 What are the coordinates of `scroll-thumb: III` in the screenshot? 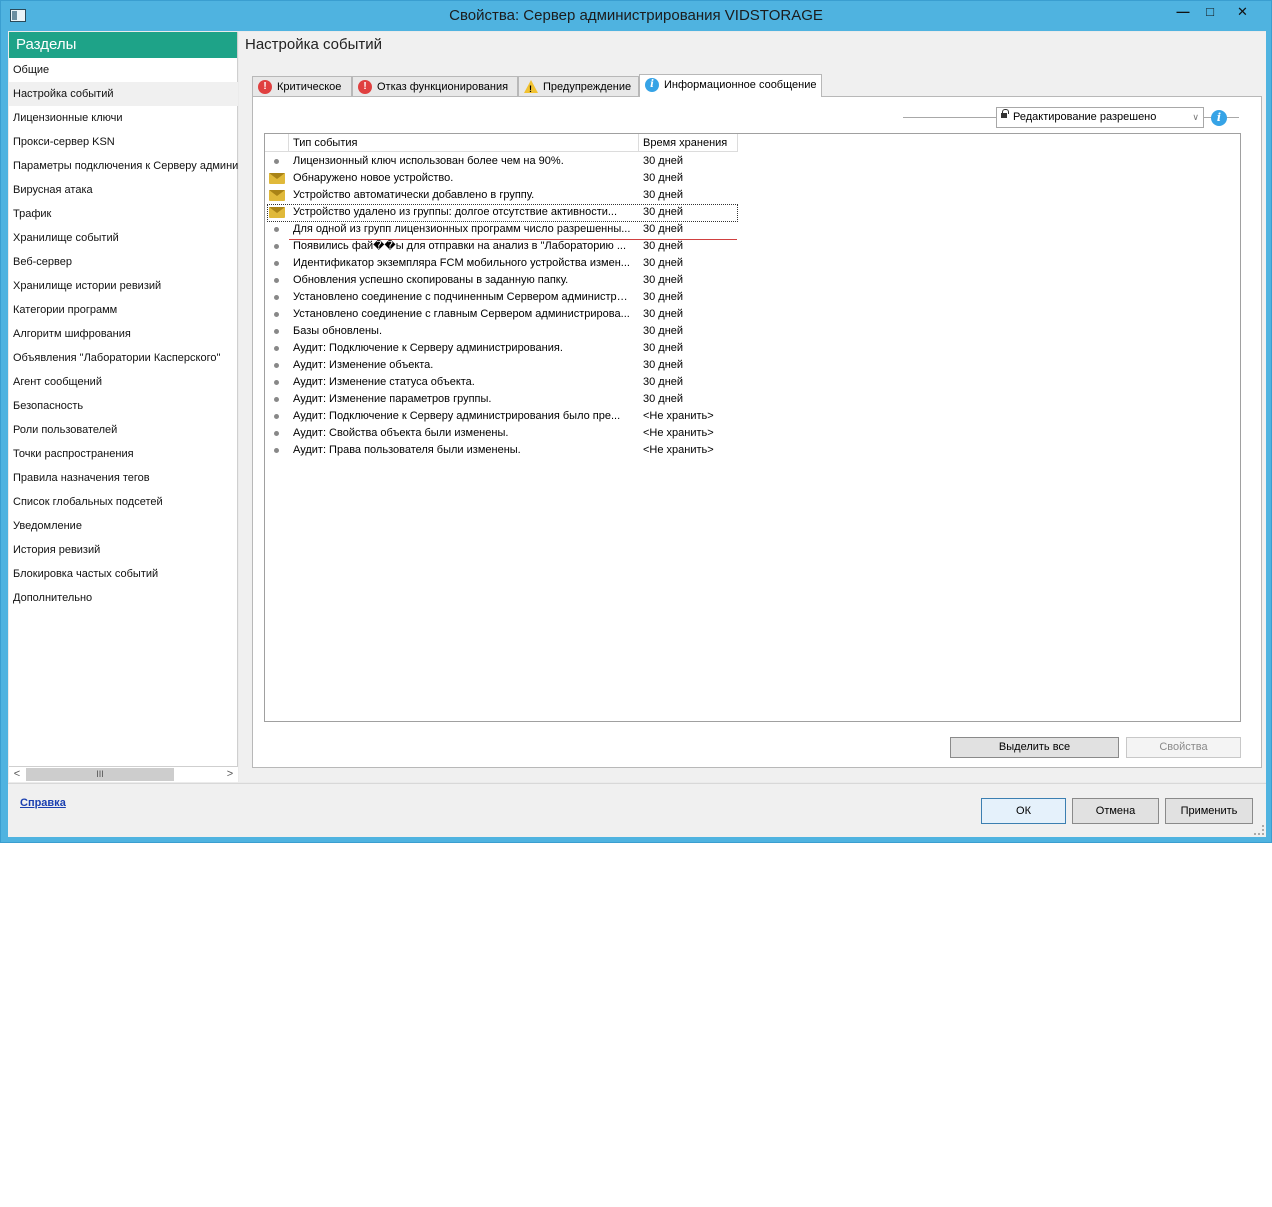 It's located at (100, 774).